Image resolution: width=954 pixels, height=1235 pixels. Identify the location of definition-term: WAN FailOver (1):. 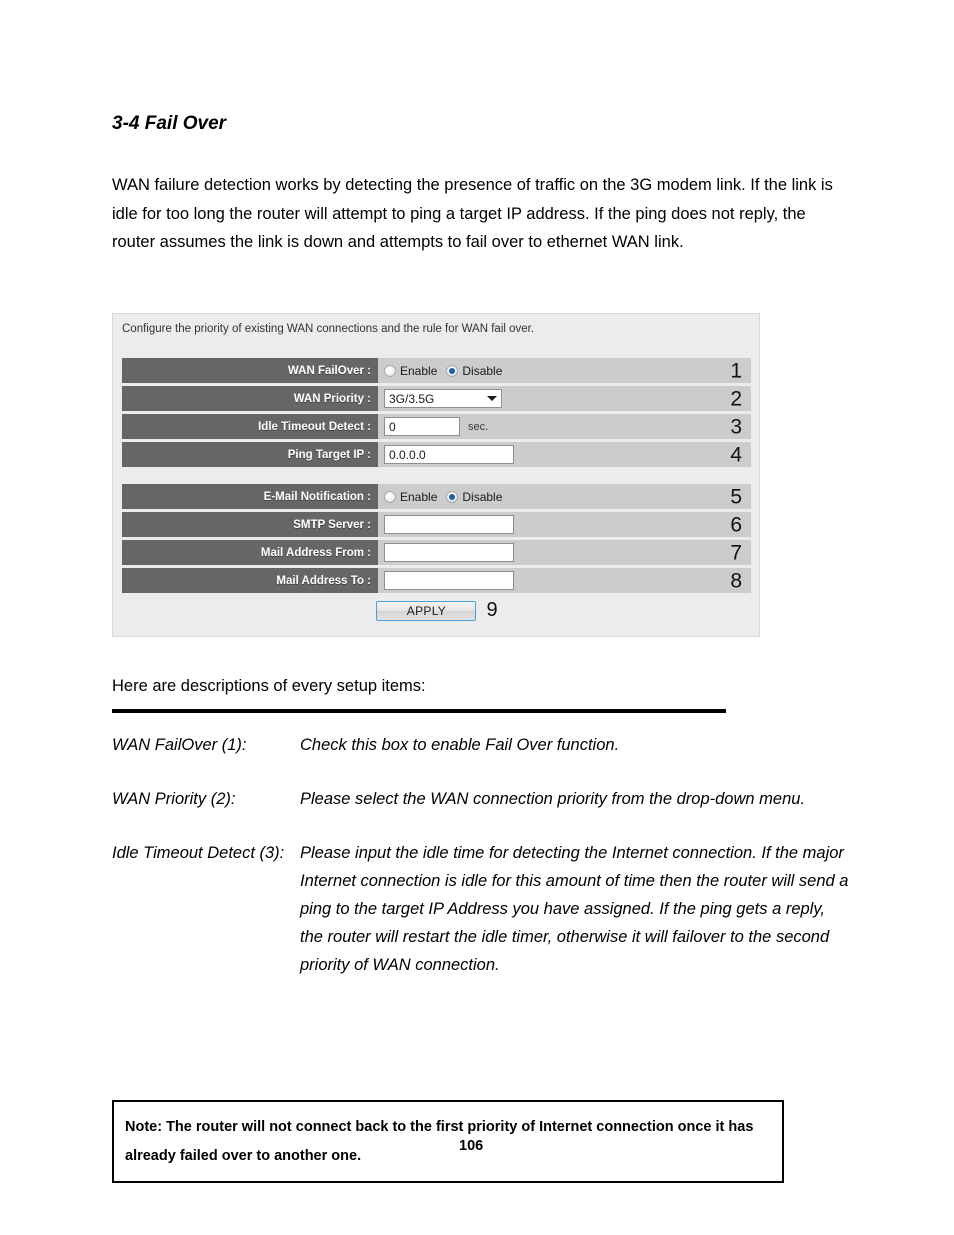
(179, 745).